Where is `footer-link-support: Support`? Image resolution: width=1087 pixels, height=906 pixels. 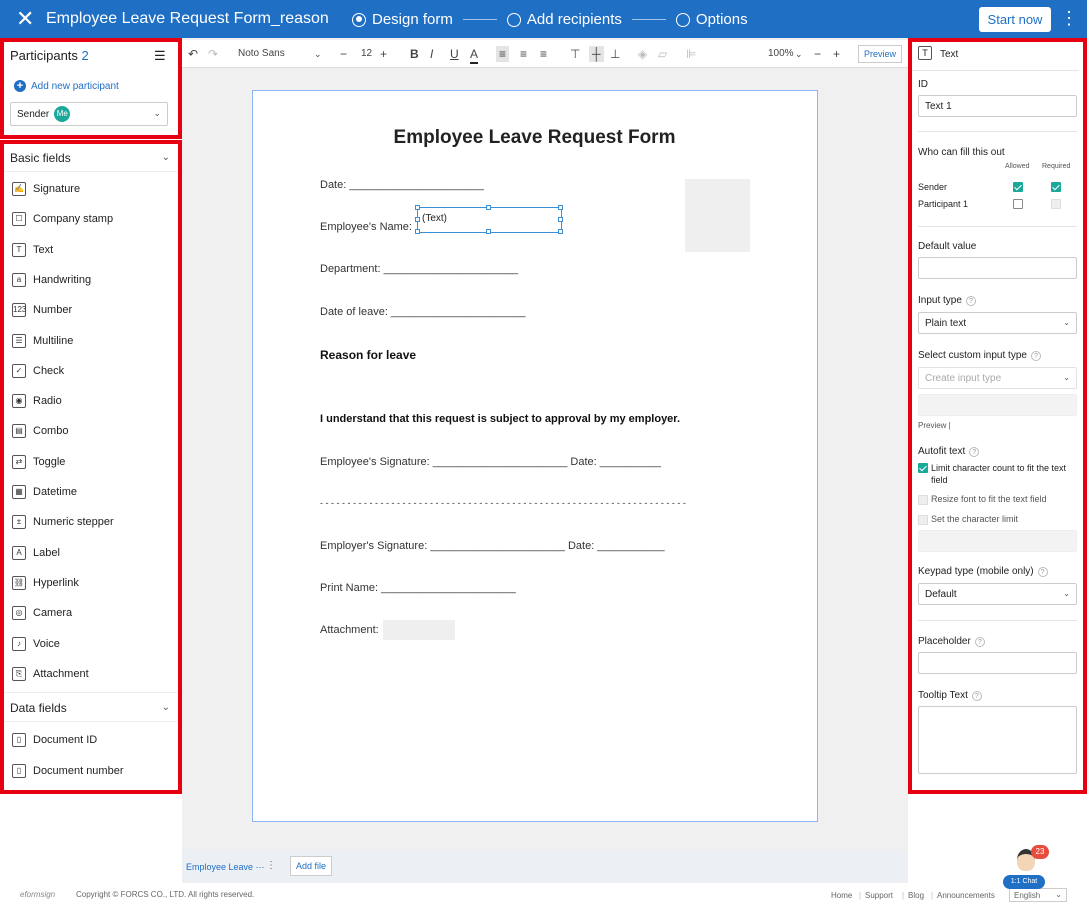
footer-link-support: Support is located at coordinates (879, 895).